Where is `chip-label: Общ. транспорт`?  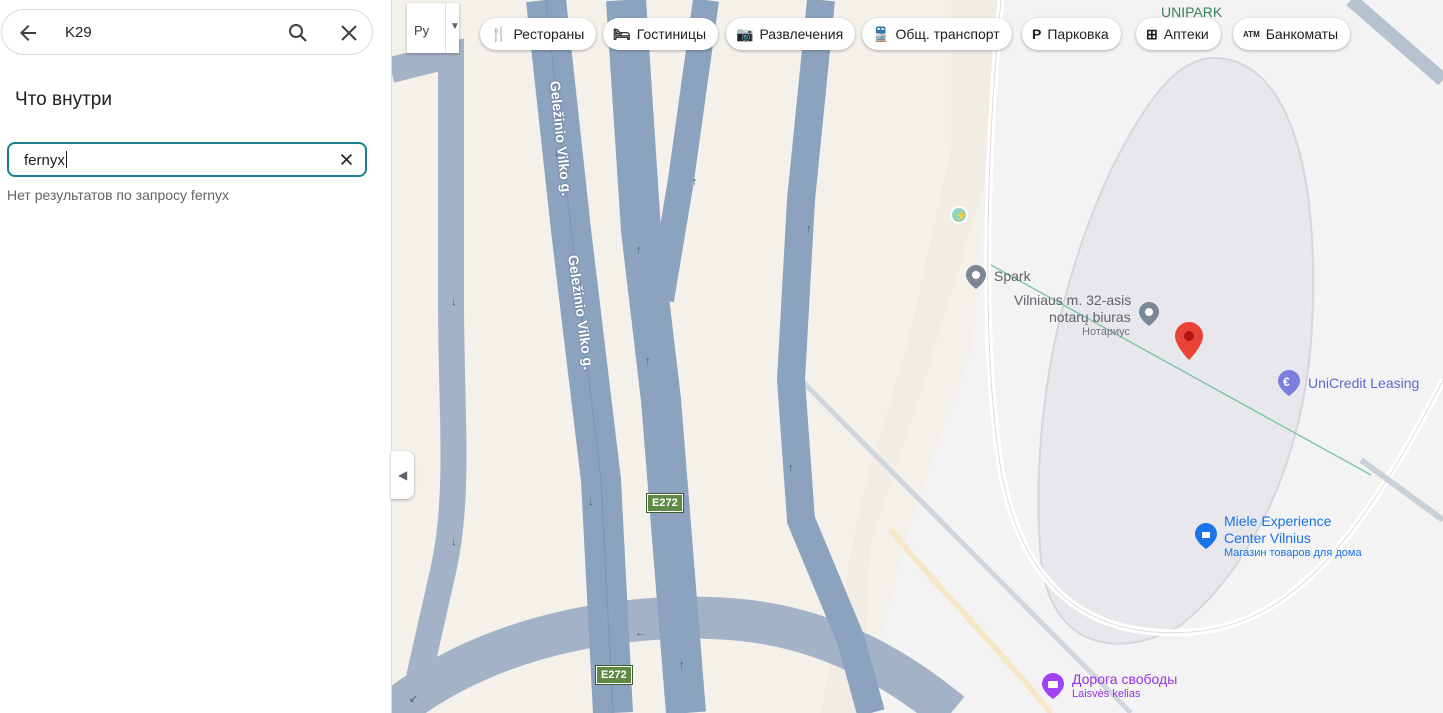
chip-label: Общ. транспорт is located at coordinates (947, 34).